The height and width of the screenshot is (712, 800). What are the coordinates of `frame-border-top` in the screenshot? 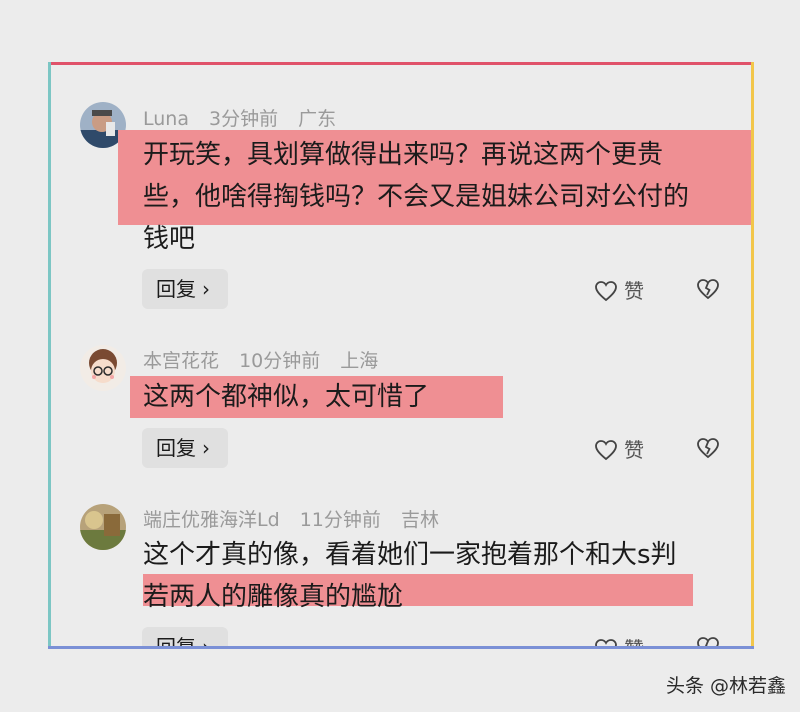 It's located at (401, 63).